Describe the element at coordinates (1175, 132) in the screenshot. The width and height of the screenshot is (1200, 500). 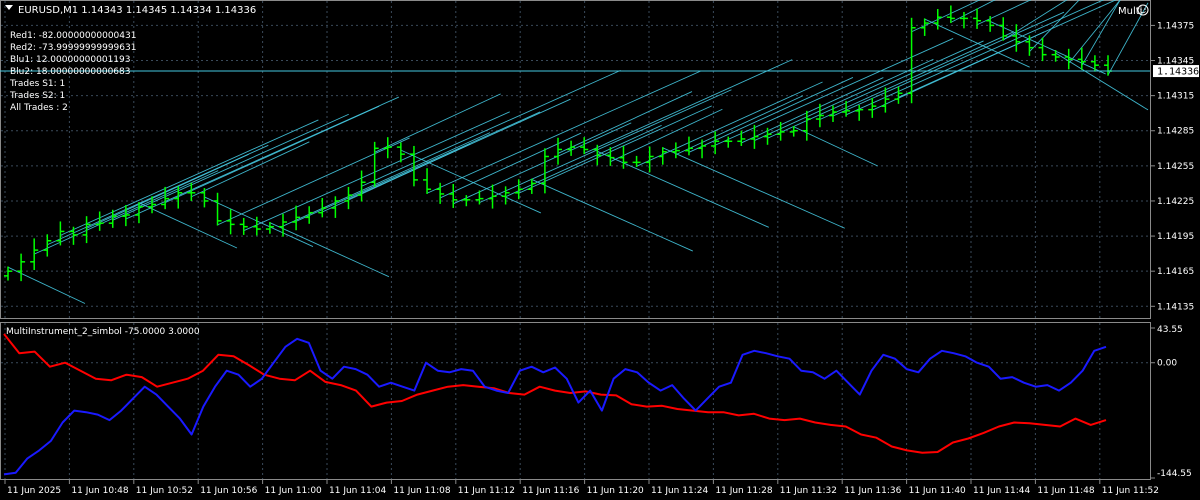
I see `price-tick-label: 1.14285` at that location.